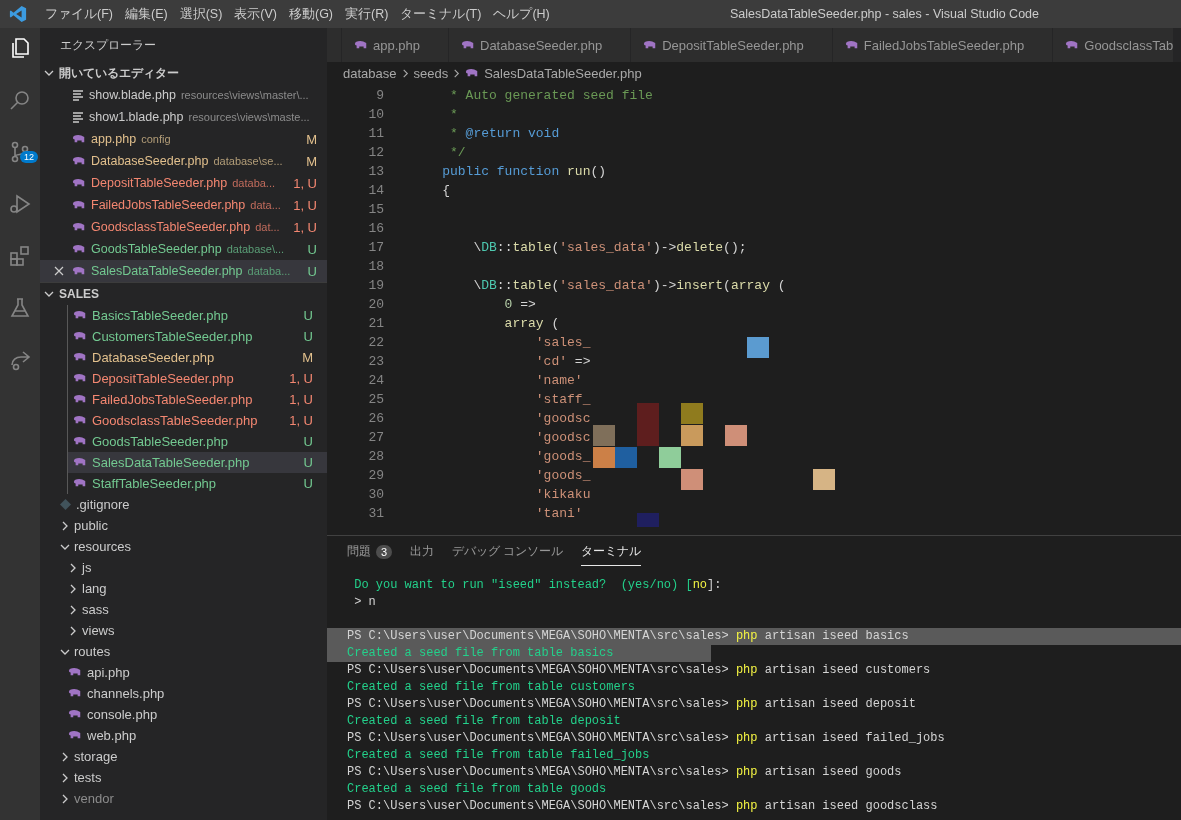  I want to click on panel-tab: 問題, so click(359, 552).